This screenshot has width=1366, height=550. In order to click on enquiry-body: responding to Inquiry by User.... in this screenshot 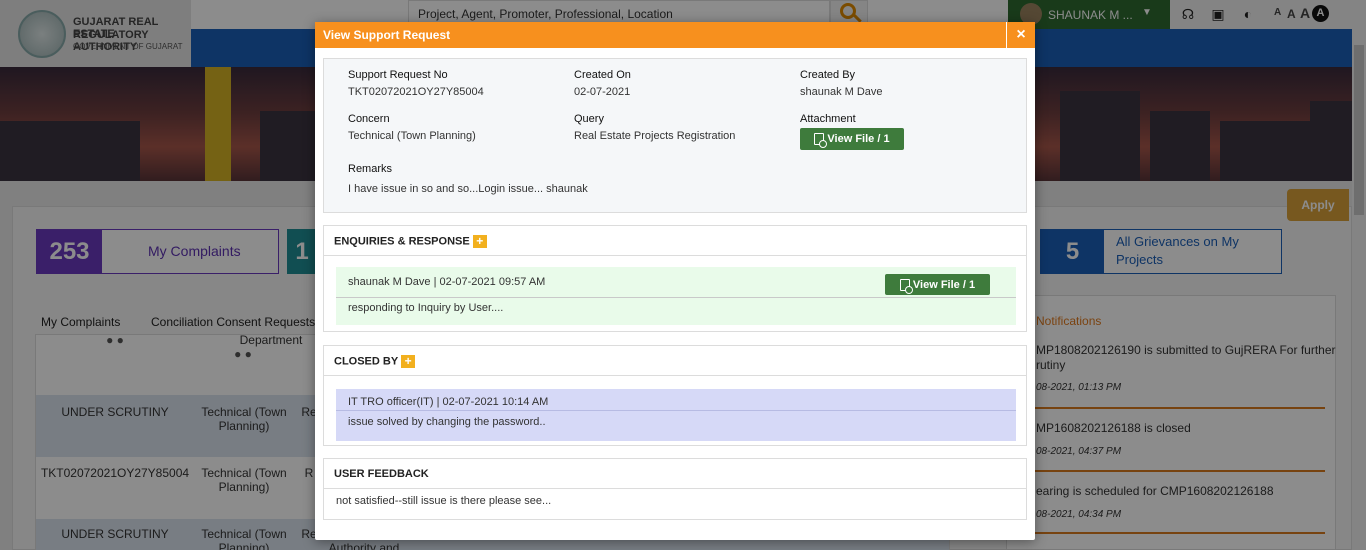, I will do `click(426, 308)`.